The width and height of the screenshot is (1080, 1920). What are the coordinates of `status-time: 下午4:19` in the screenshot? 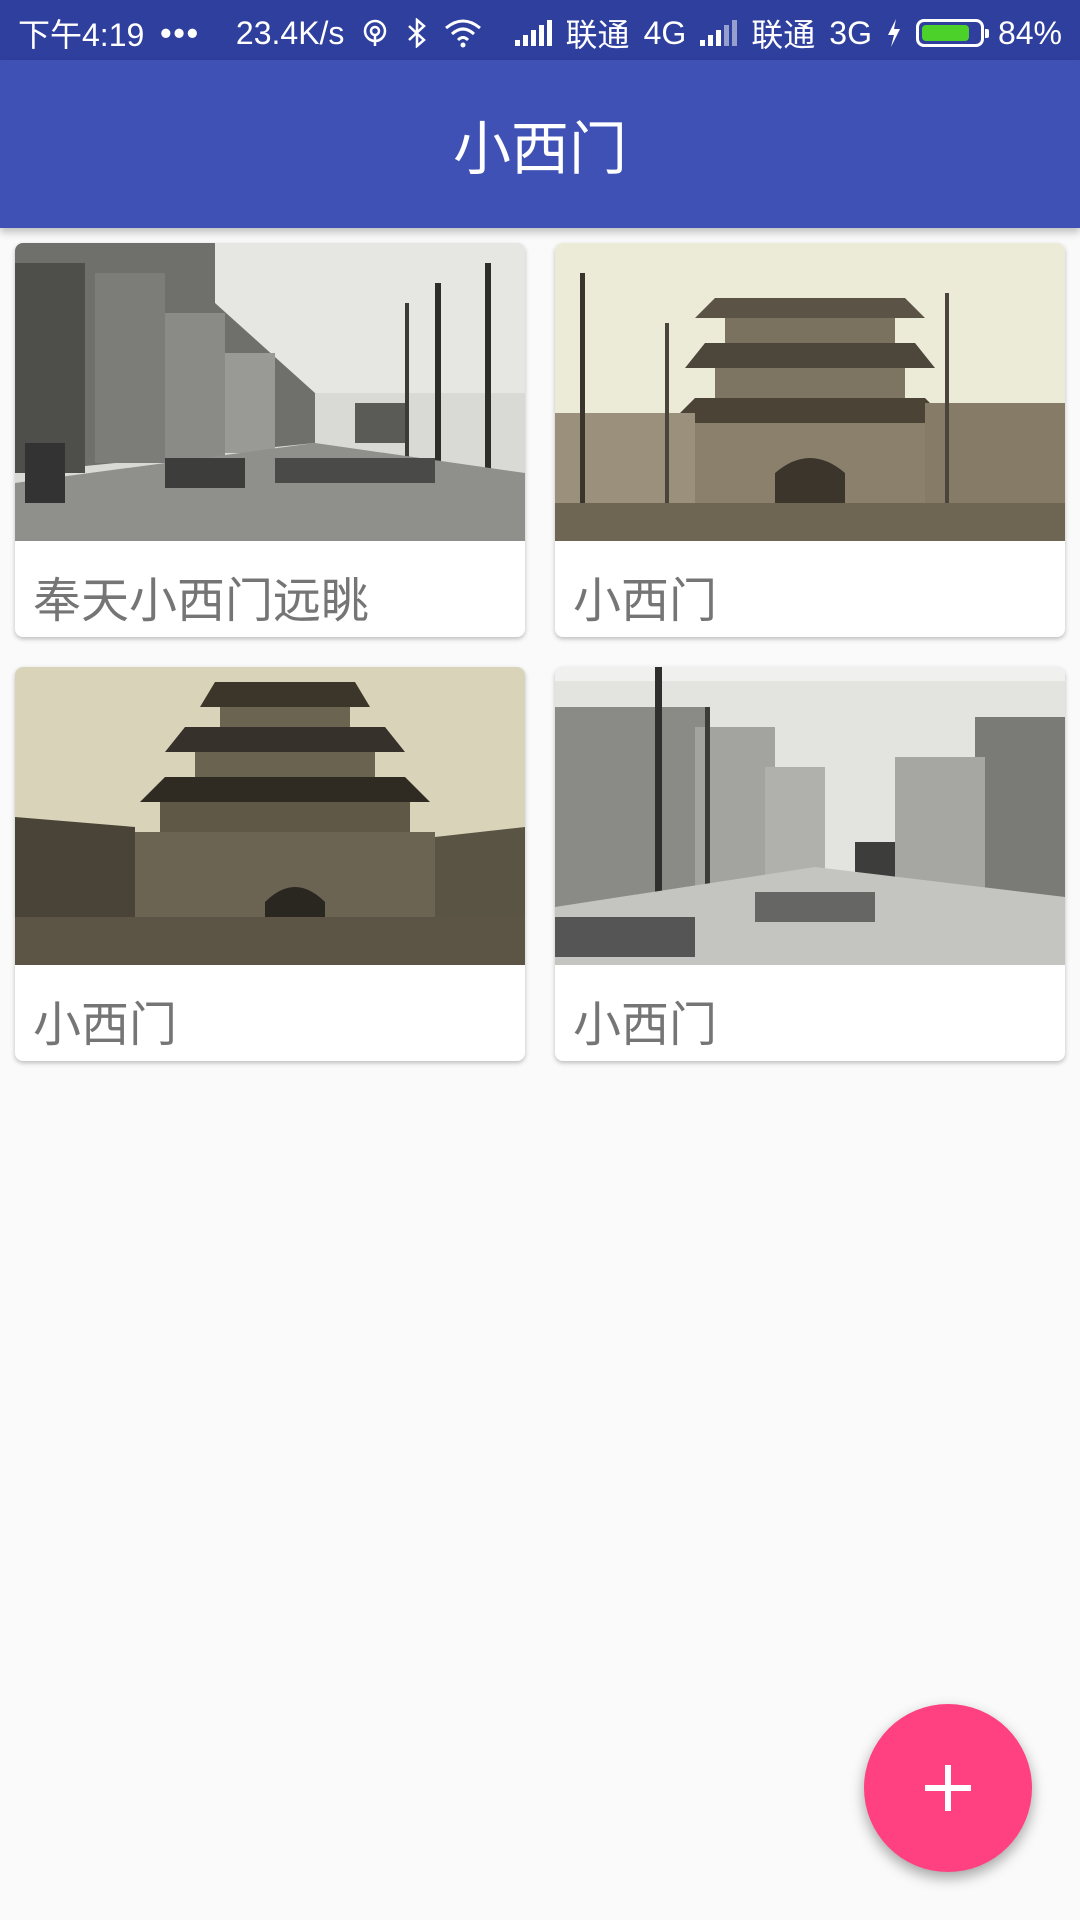 It's located at (81, 35).